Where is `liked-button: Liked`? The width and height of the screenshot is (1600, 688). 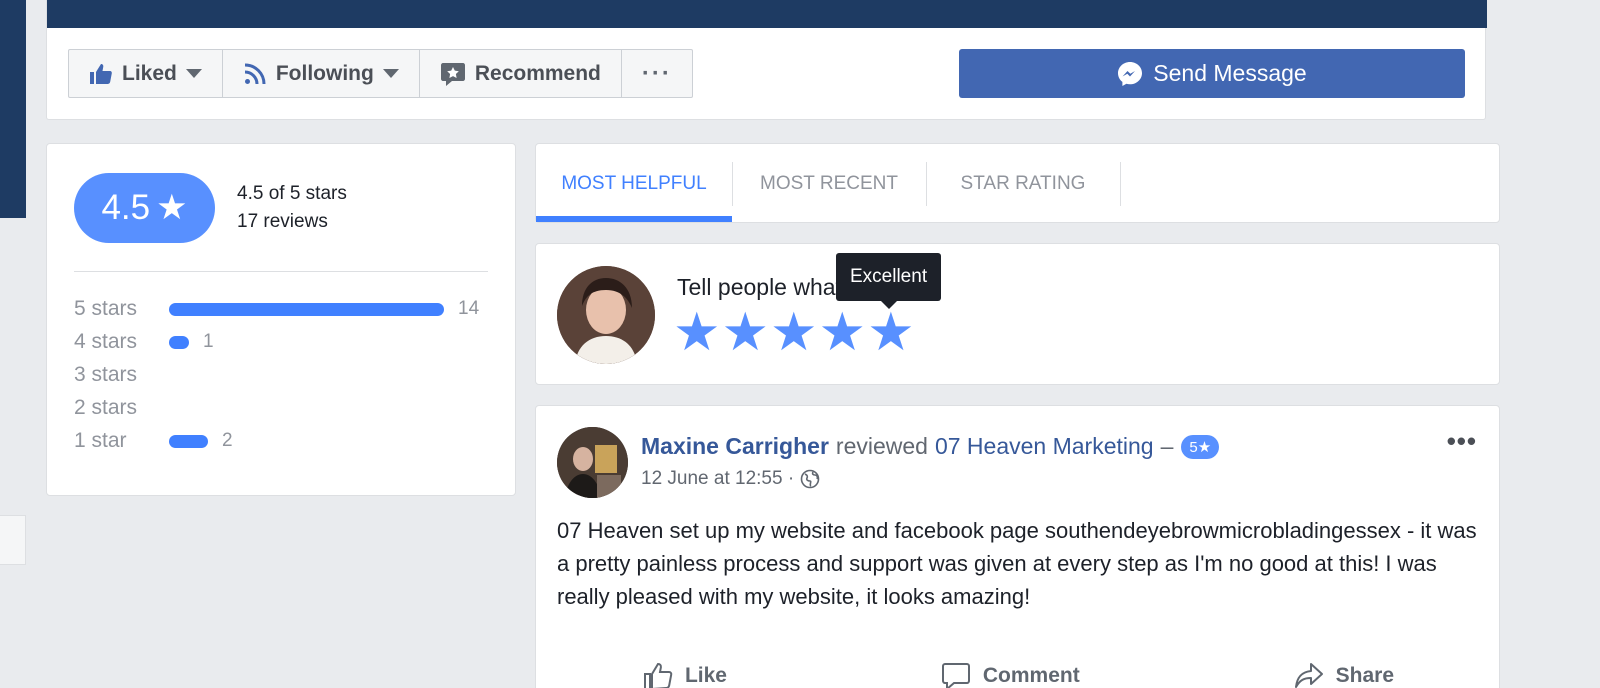 liked-button: Liked is located at coordinates (146, 73).